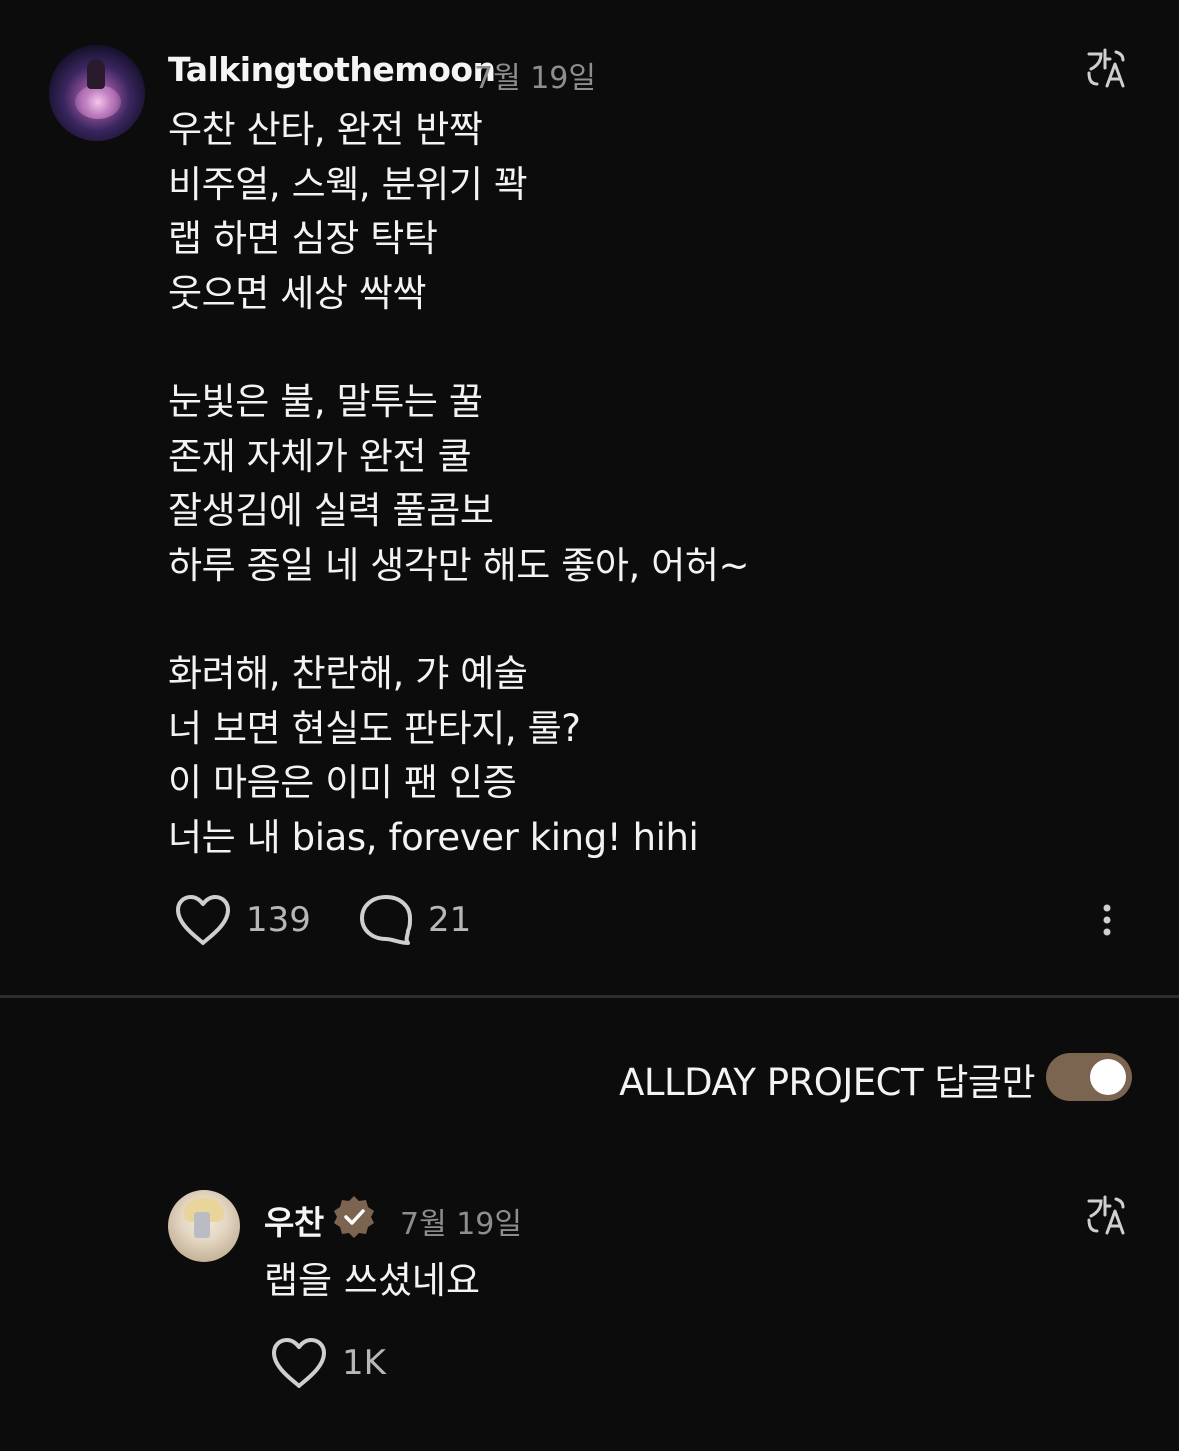 The width and height of the screenshot is (1179, 1451). I want to click on avatar, so click(97, 93).